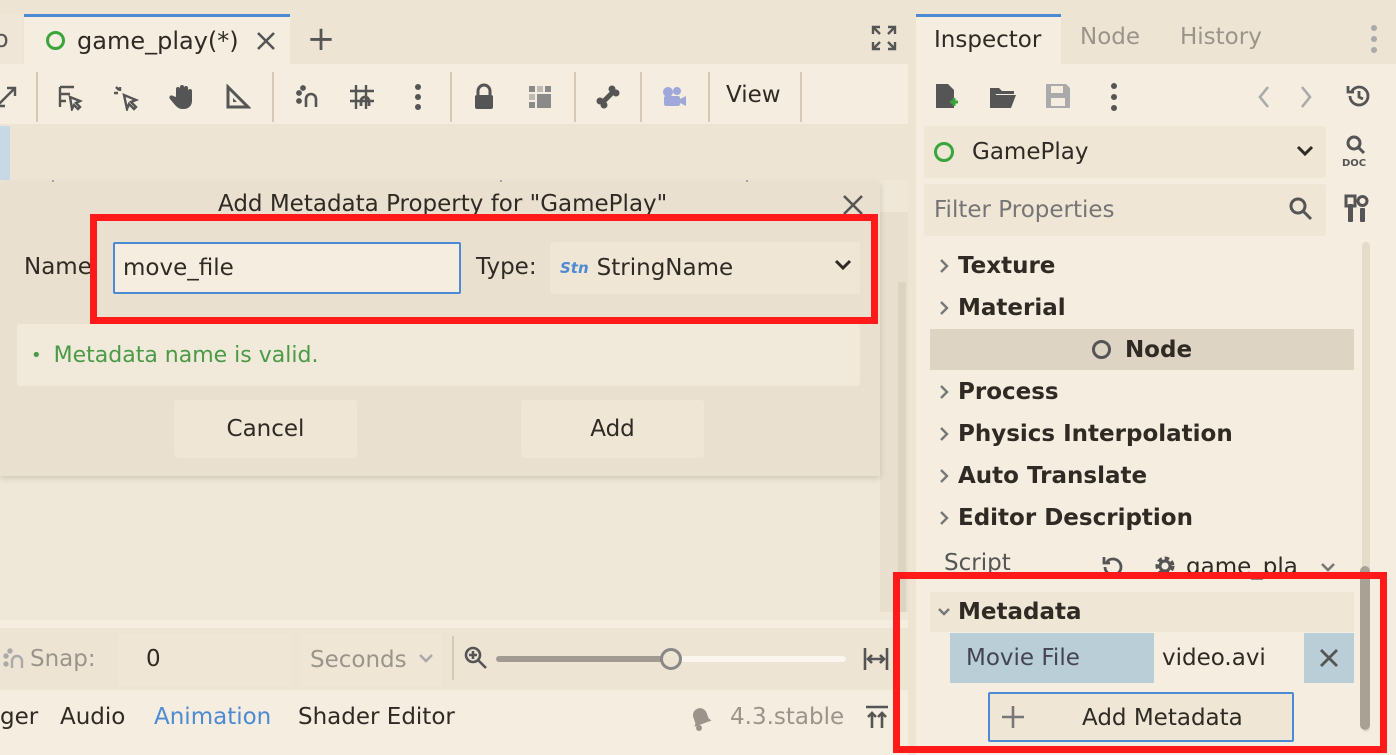 This screenshot has height=755, width=1396. I want to click on section-process: Process, so click(1142, 392).